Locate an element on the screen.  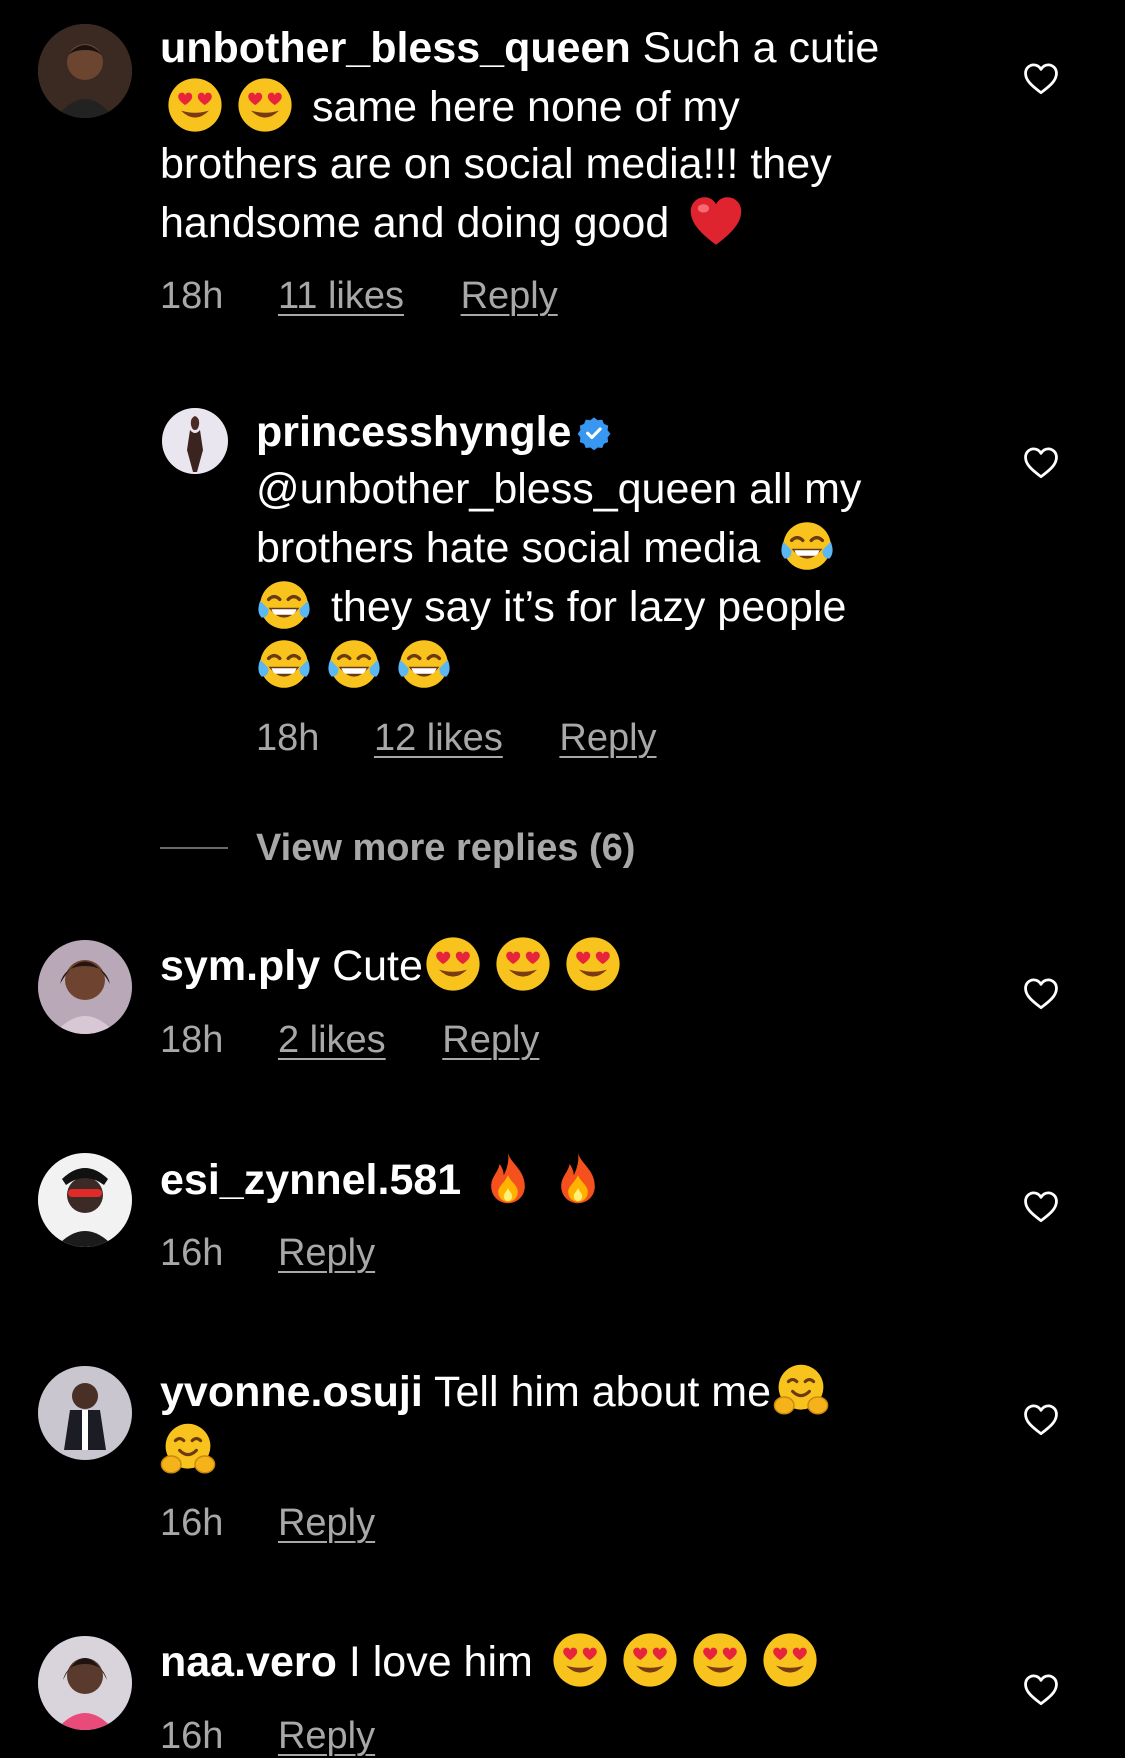
likes-link: 11 likes is located at coordinates (341, 296).